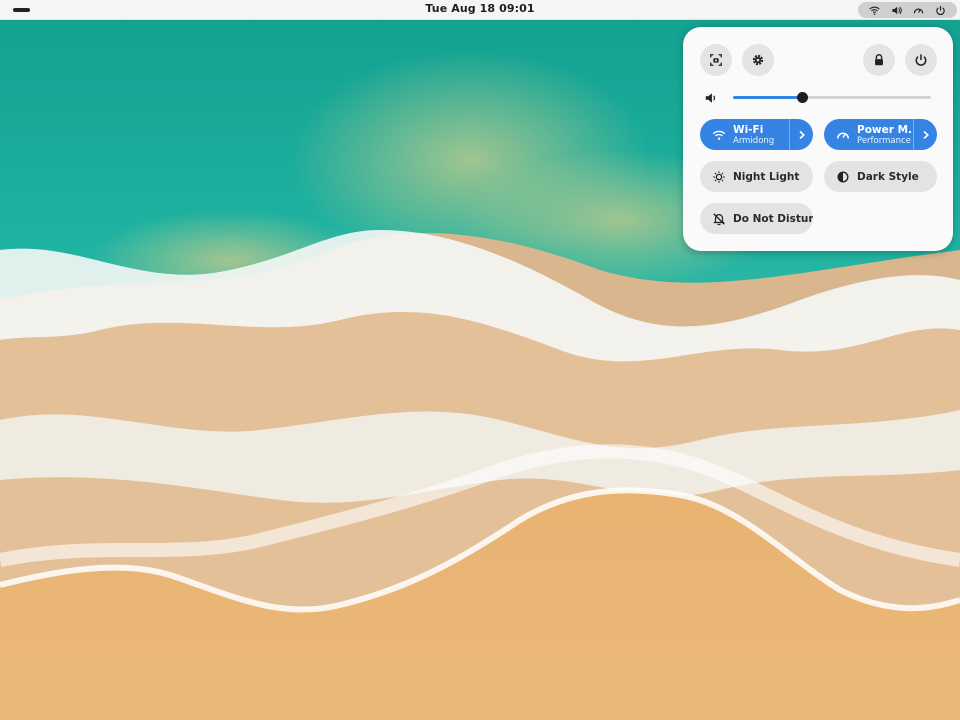 This screenshot has width=960, height=720. I want to click on night-light-toggle: Night Light, so click(756, 176).